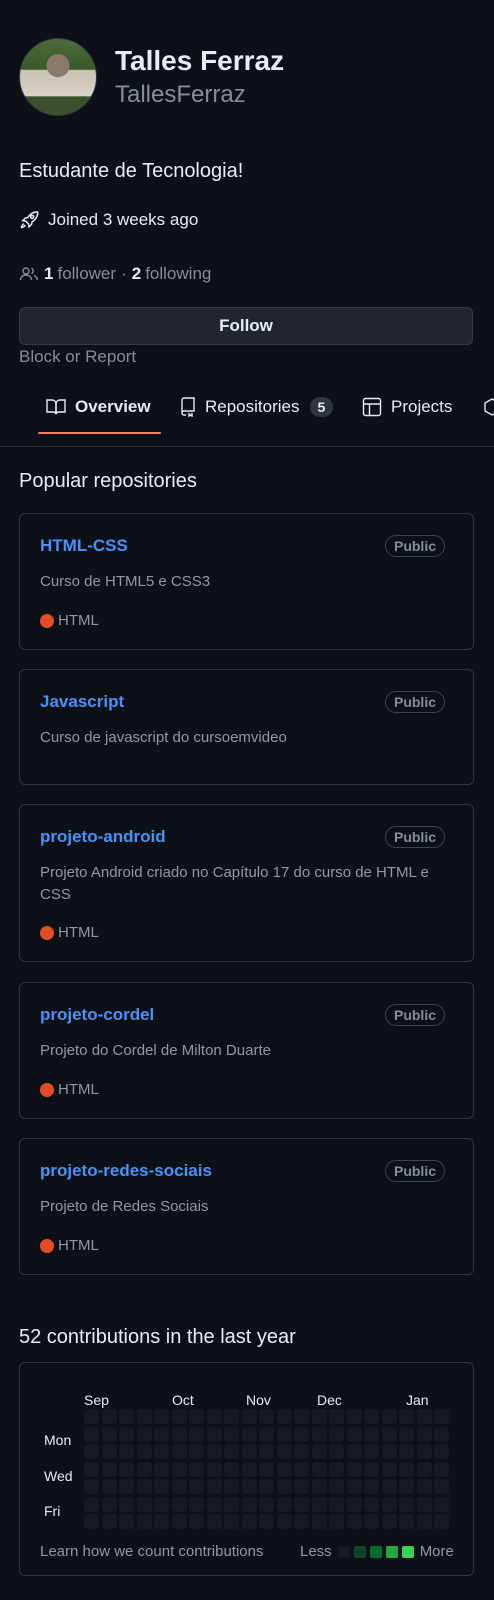 The width and height of the screenshot is (494, 1600). I want to click on follow-button: Follow, so click(246, 326).